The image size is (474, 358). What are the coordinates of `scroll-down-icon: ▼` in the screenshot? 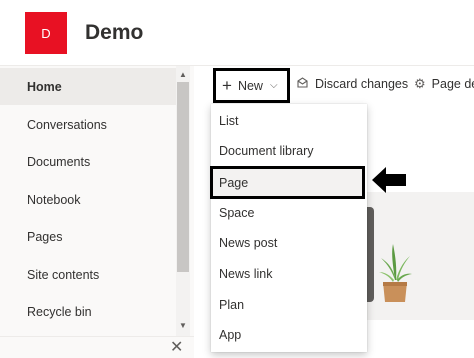 It's located at (183, 325).